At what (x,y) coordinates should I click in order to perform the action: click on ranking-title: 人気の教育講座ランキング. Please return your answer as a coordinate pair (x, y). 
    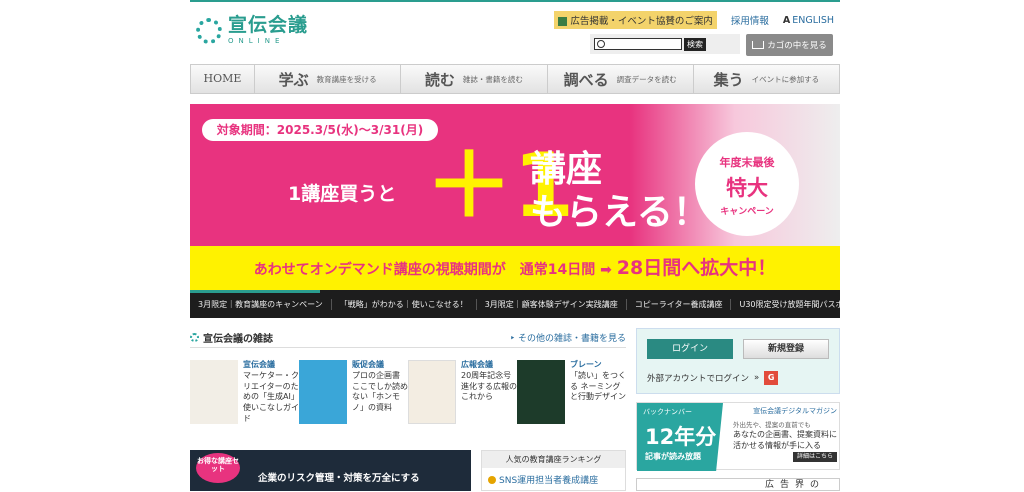
    Looking at the image, I should click on (553, 459).